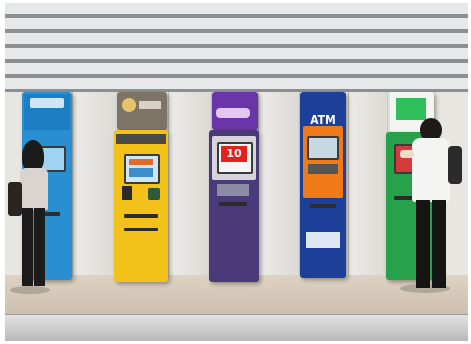 The width and height of the screenshot is (471, 344). I want to click on atm-fascia, so click(323, 162).